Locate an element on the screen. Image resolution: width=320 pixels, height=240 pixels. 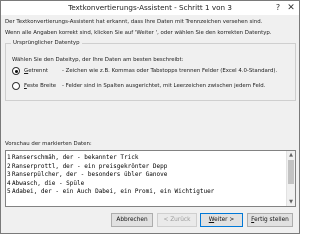
close-icon: ✕ is located at coordinates (291, 8).